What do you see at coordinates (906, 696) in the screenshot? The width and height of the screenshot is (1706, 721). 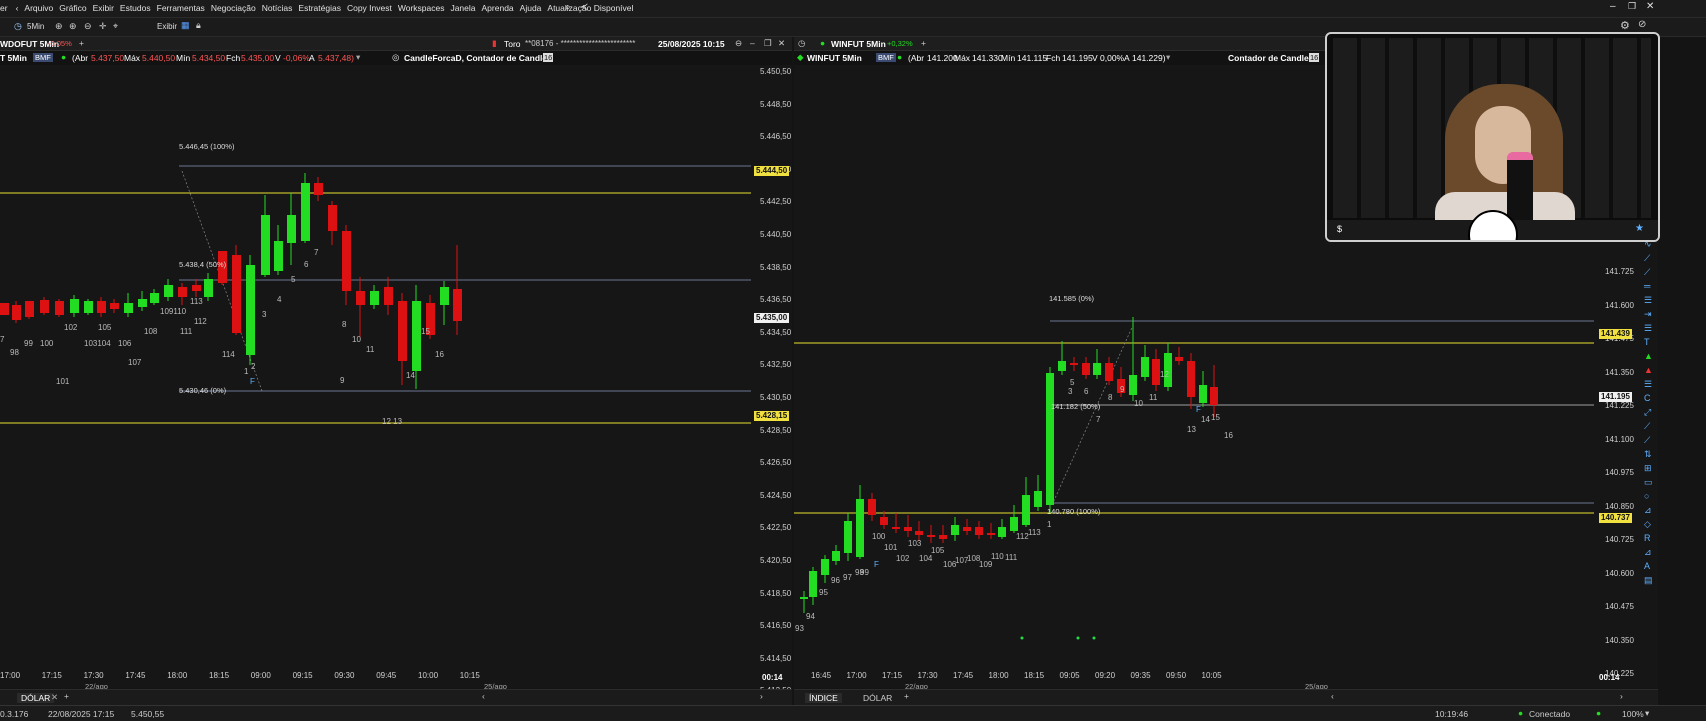 I see `right-bottom-add-tab-icon: +` at bounding box center [906, 696].